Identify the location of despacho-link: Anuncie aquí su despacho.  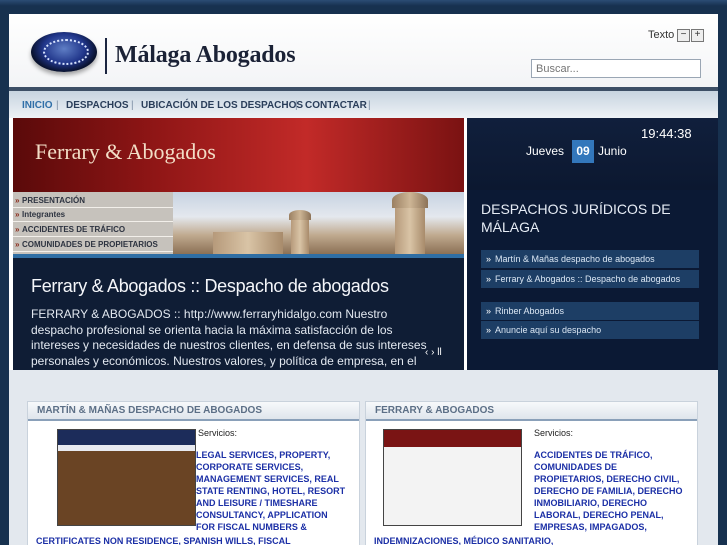
(590, 330).